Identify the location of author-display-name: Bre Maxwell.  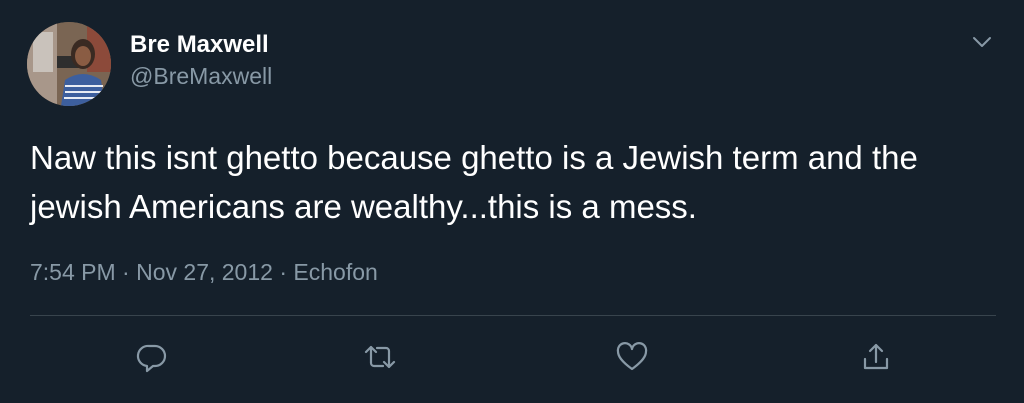
(199, 45).